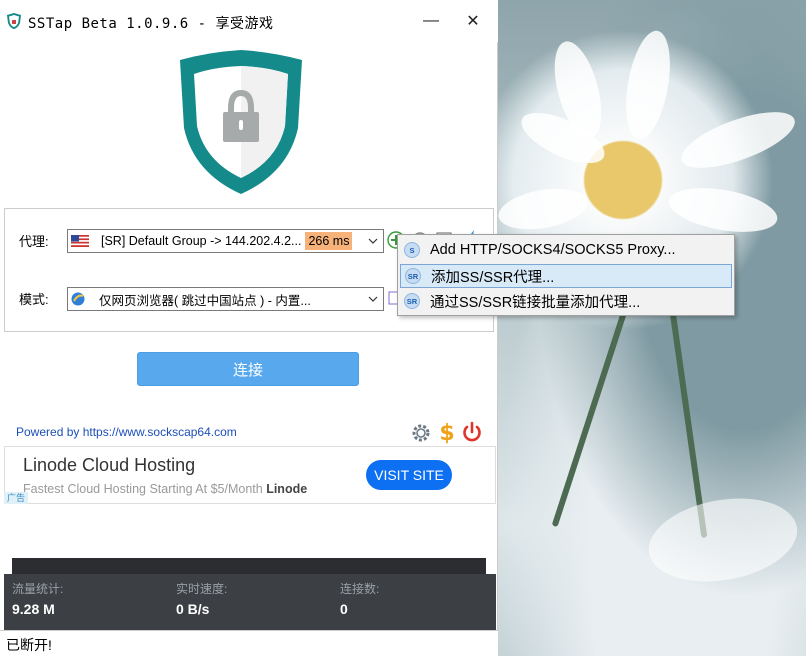 The image size is (806, 656). I want to click on ad-brand: Linode, so click(287, 489).